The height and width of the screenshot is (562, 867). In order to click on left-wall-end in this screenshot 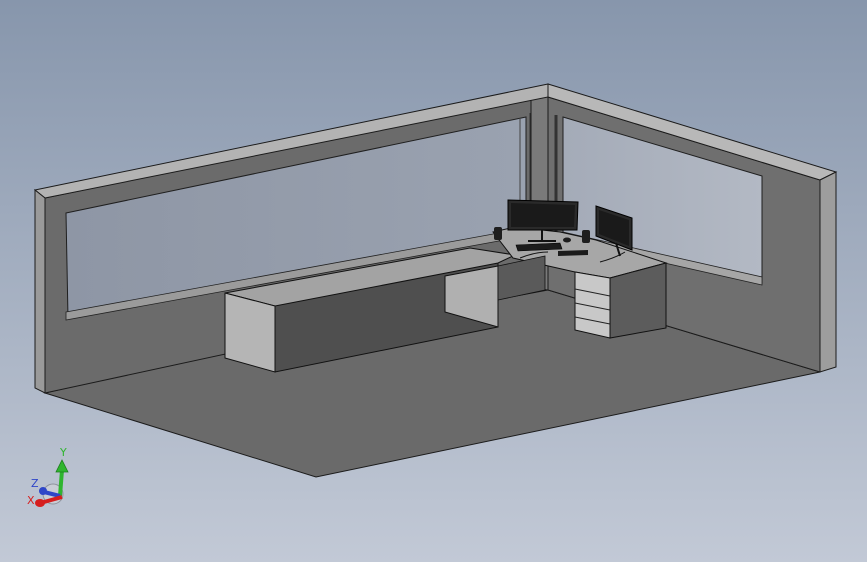, I will do `click(40, 291)`.